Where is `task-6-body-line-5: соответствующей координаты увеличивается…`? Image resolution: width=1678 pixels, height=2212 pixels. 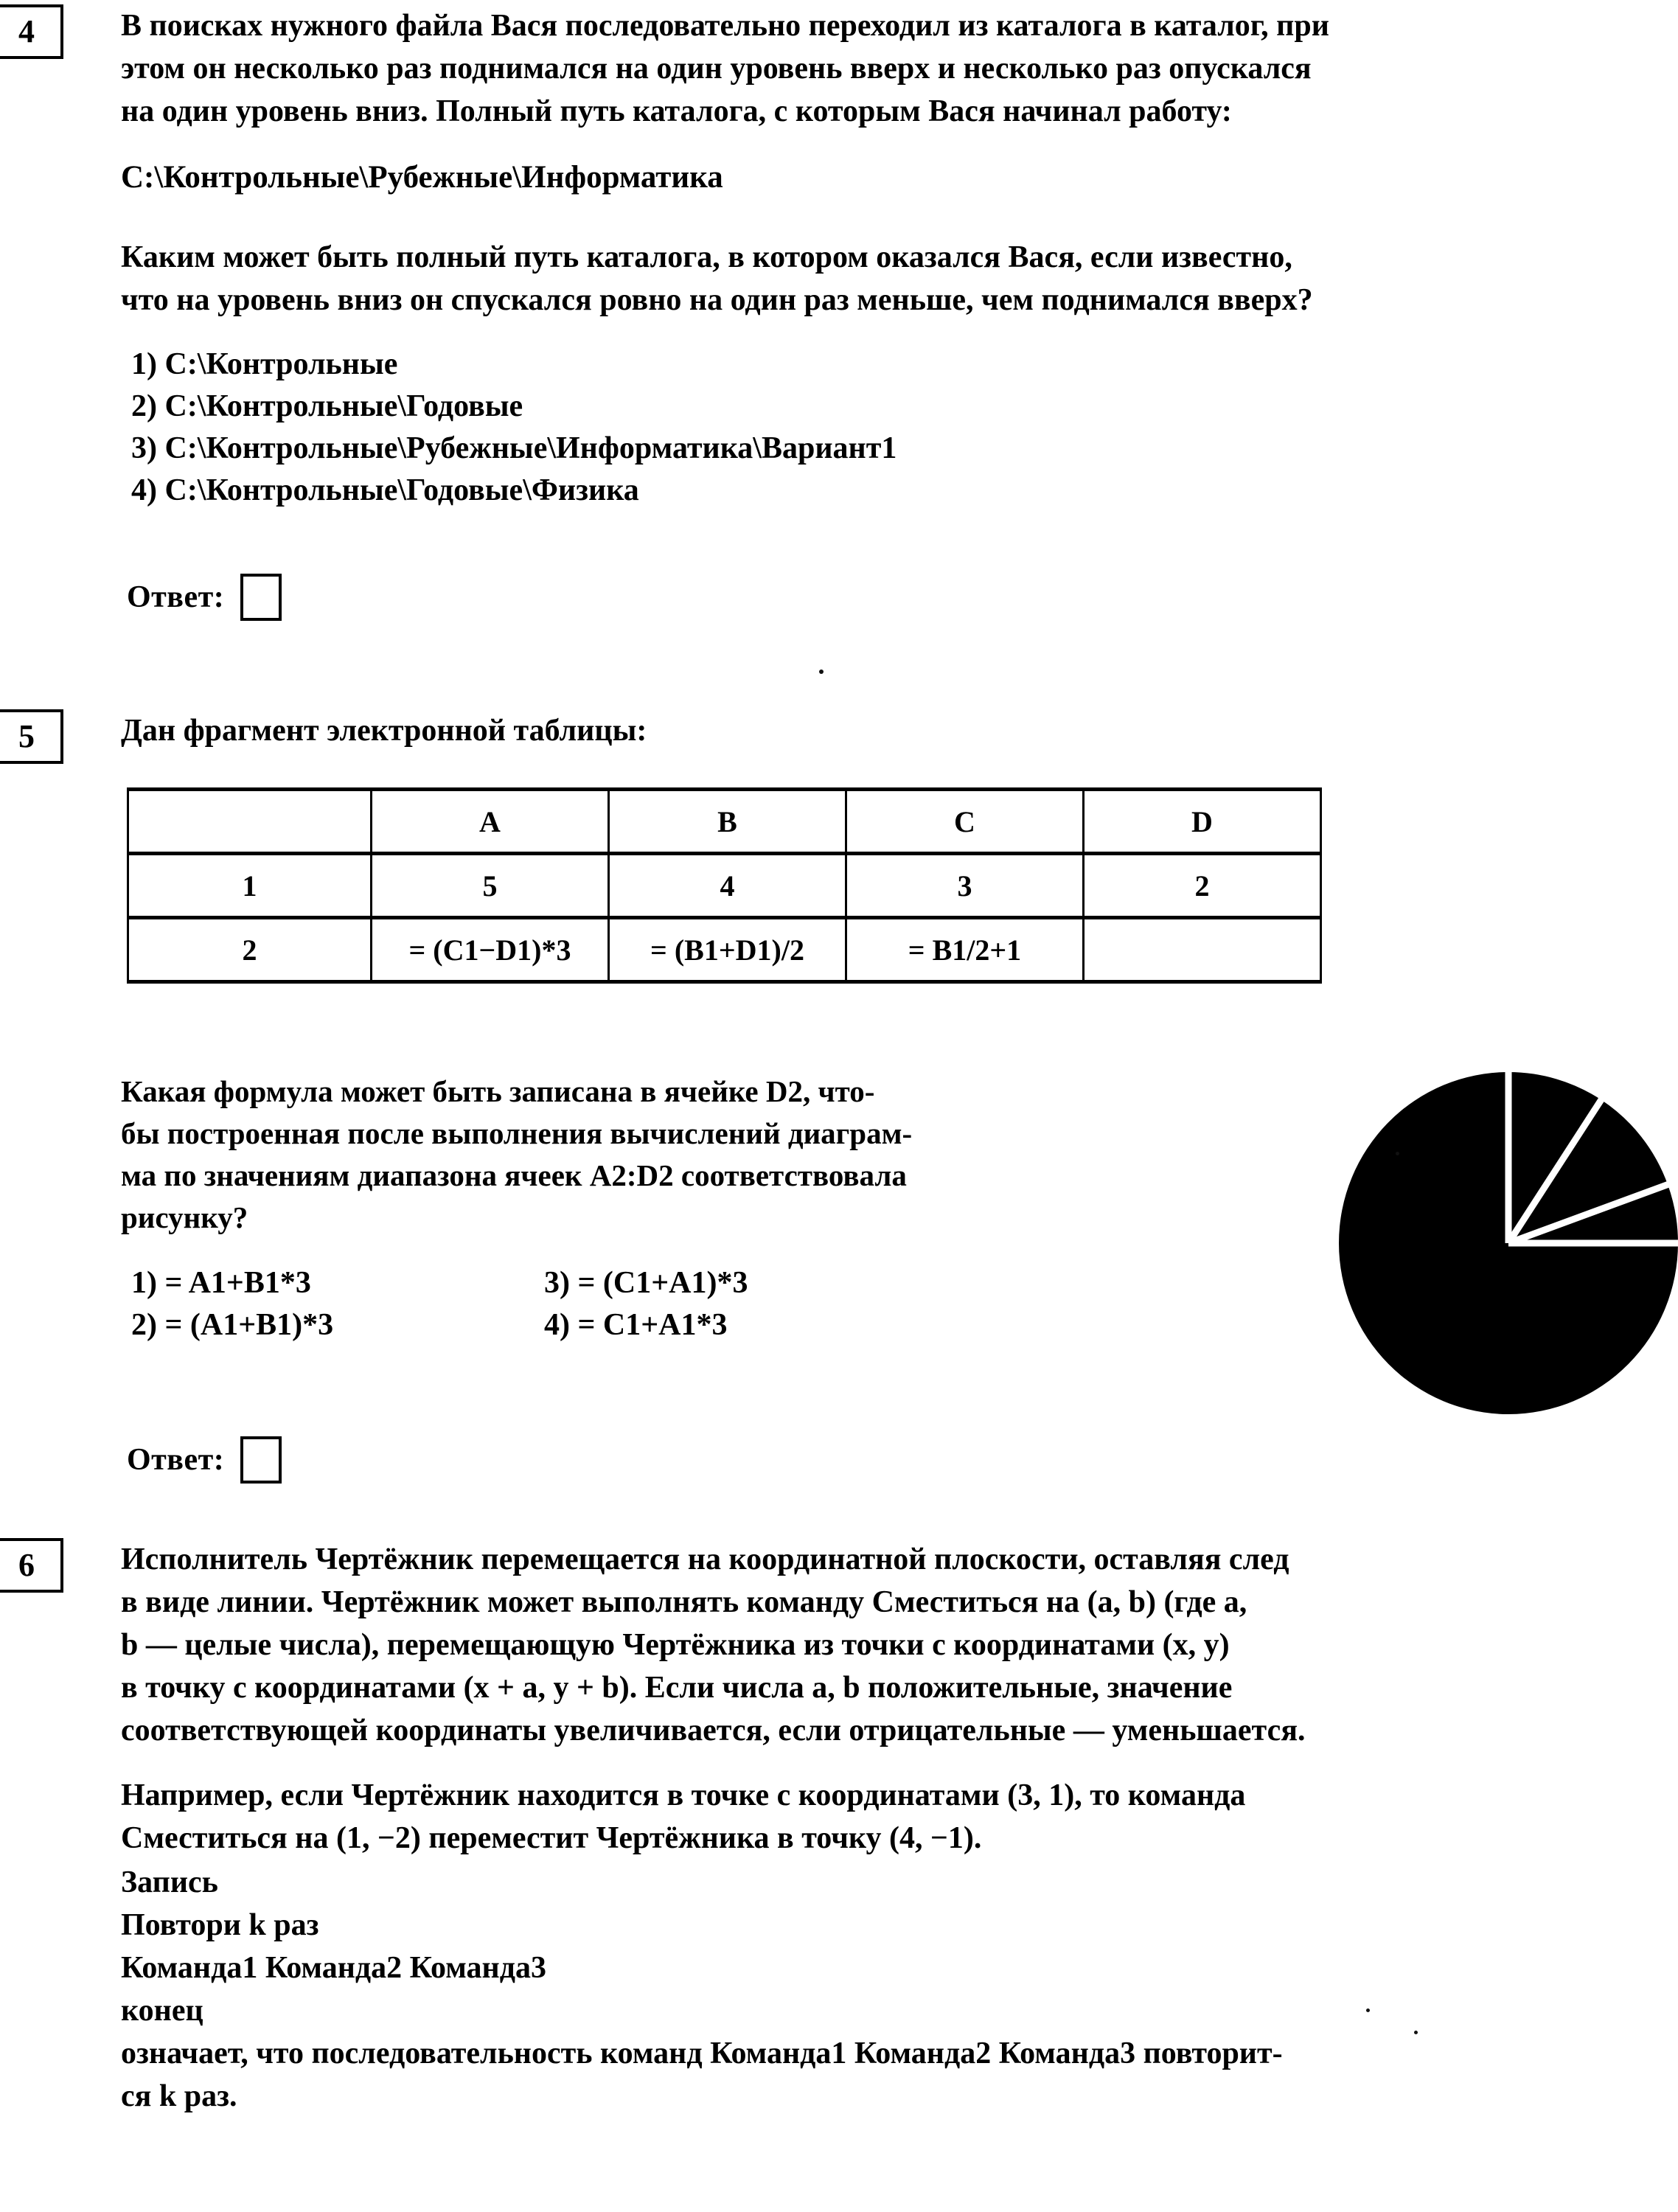
task-6-body-line-5: соответствующей координаты увеличивается… is located at coordinates (713, 1730).